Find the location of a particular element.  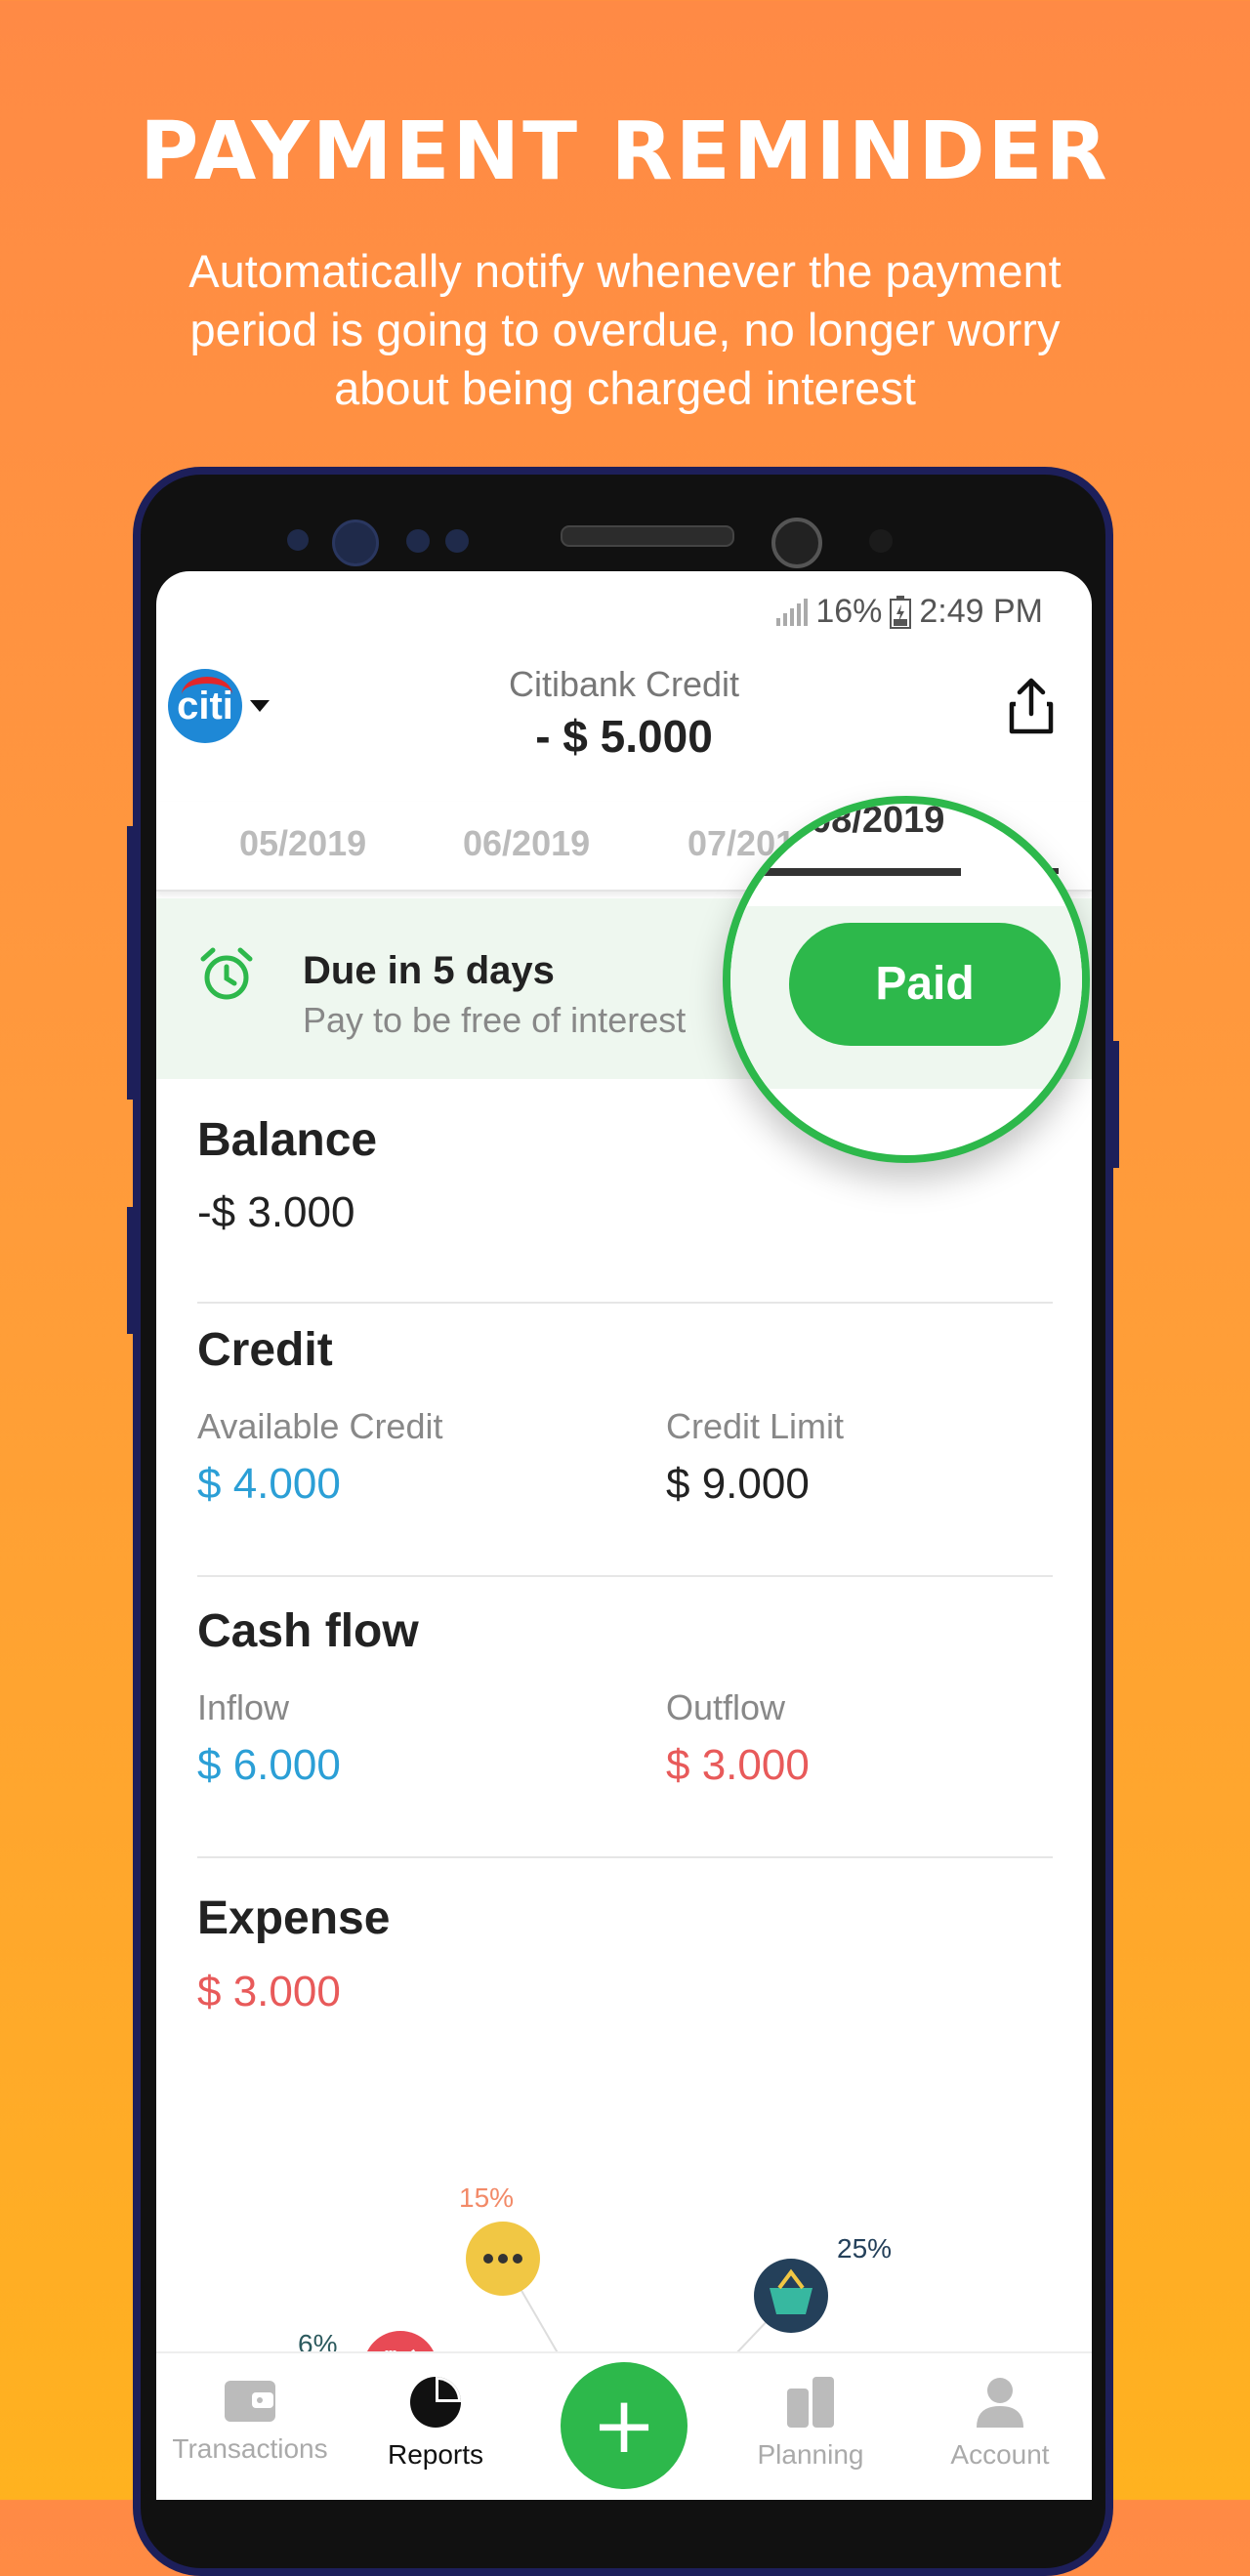

credit-limit-value: $ 9.000 is located at coordinates (738, 1484).